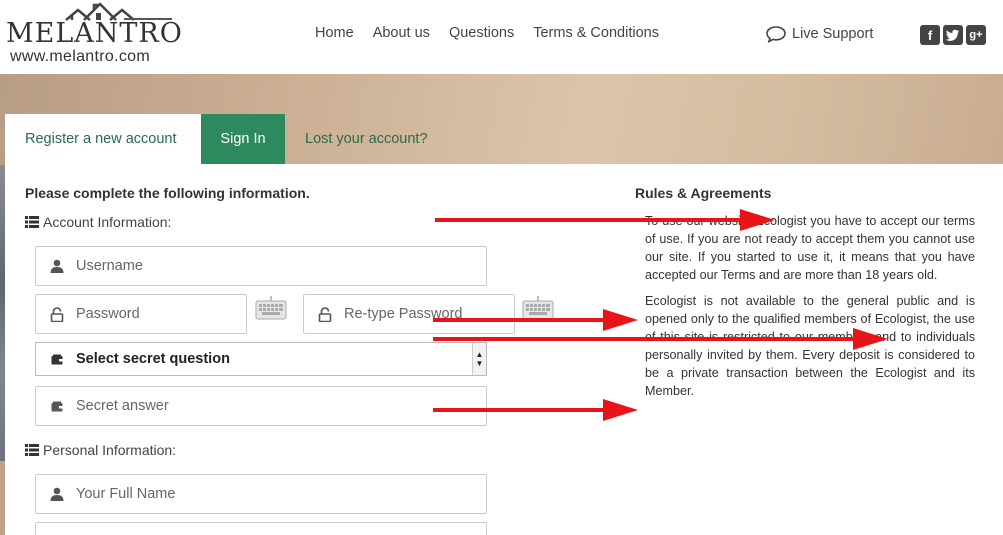  I want to click on personal-info-label: Personal Information:, so click(110, 450).